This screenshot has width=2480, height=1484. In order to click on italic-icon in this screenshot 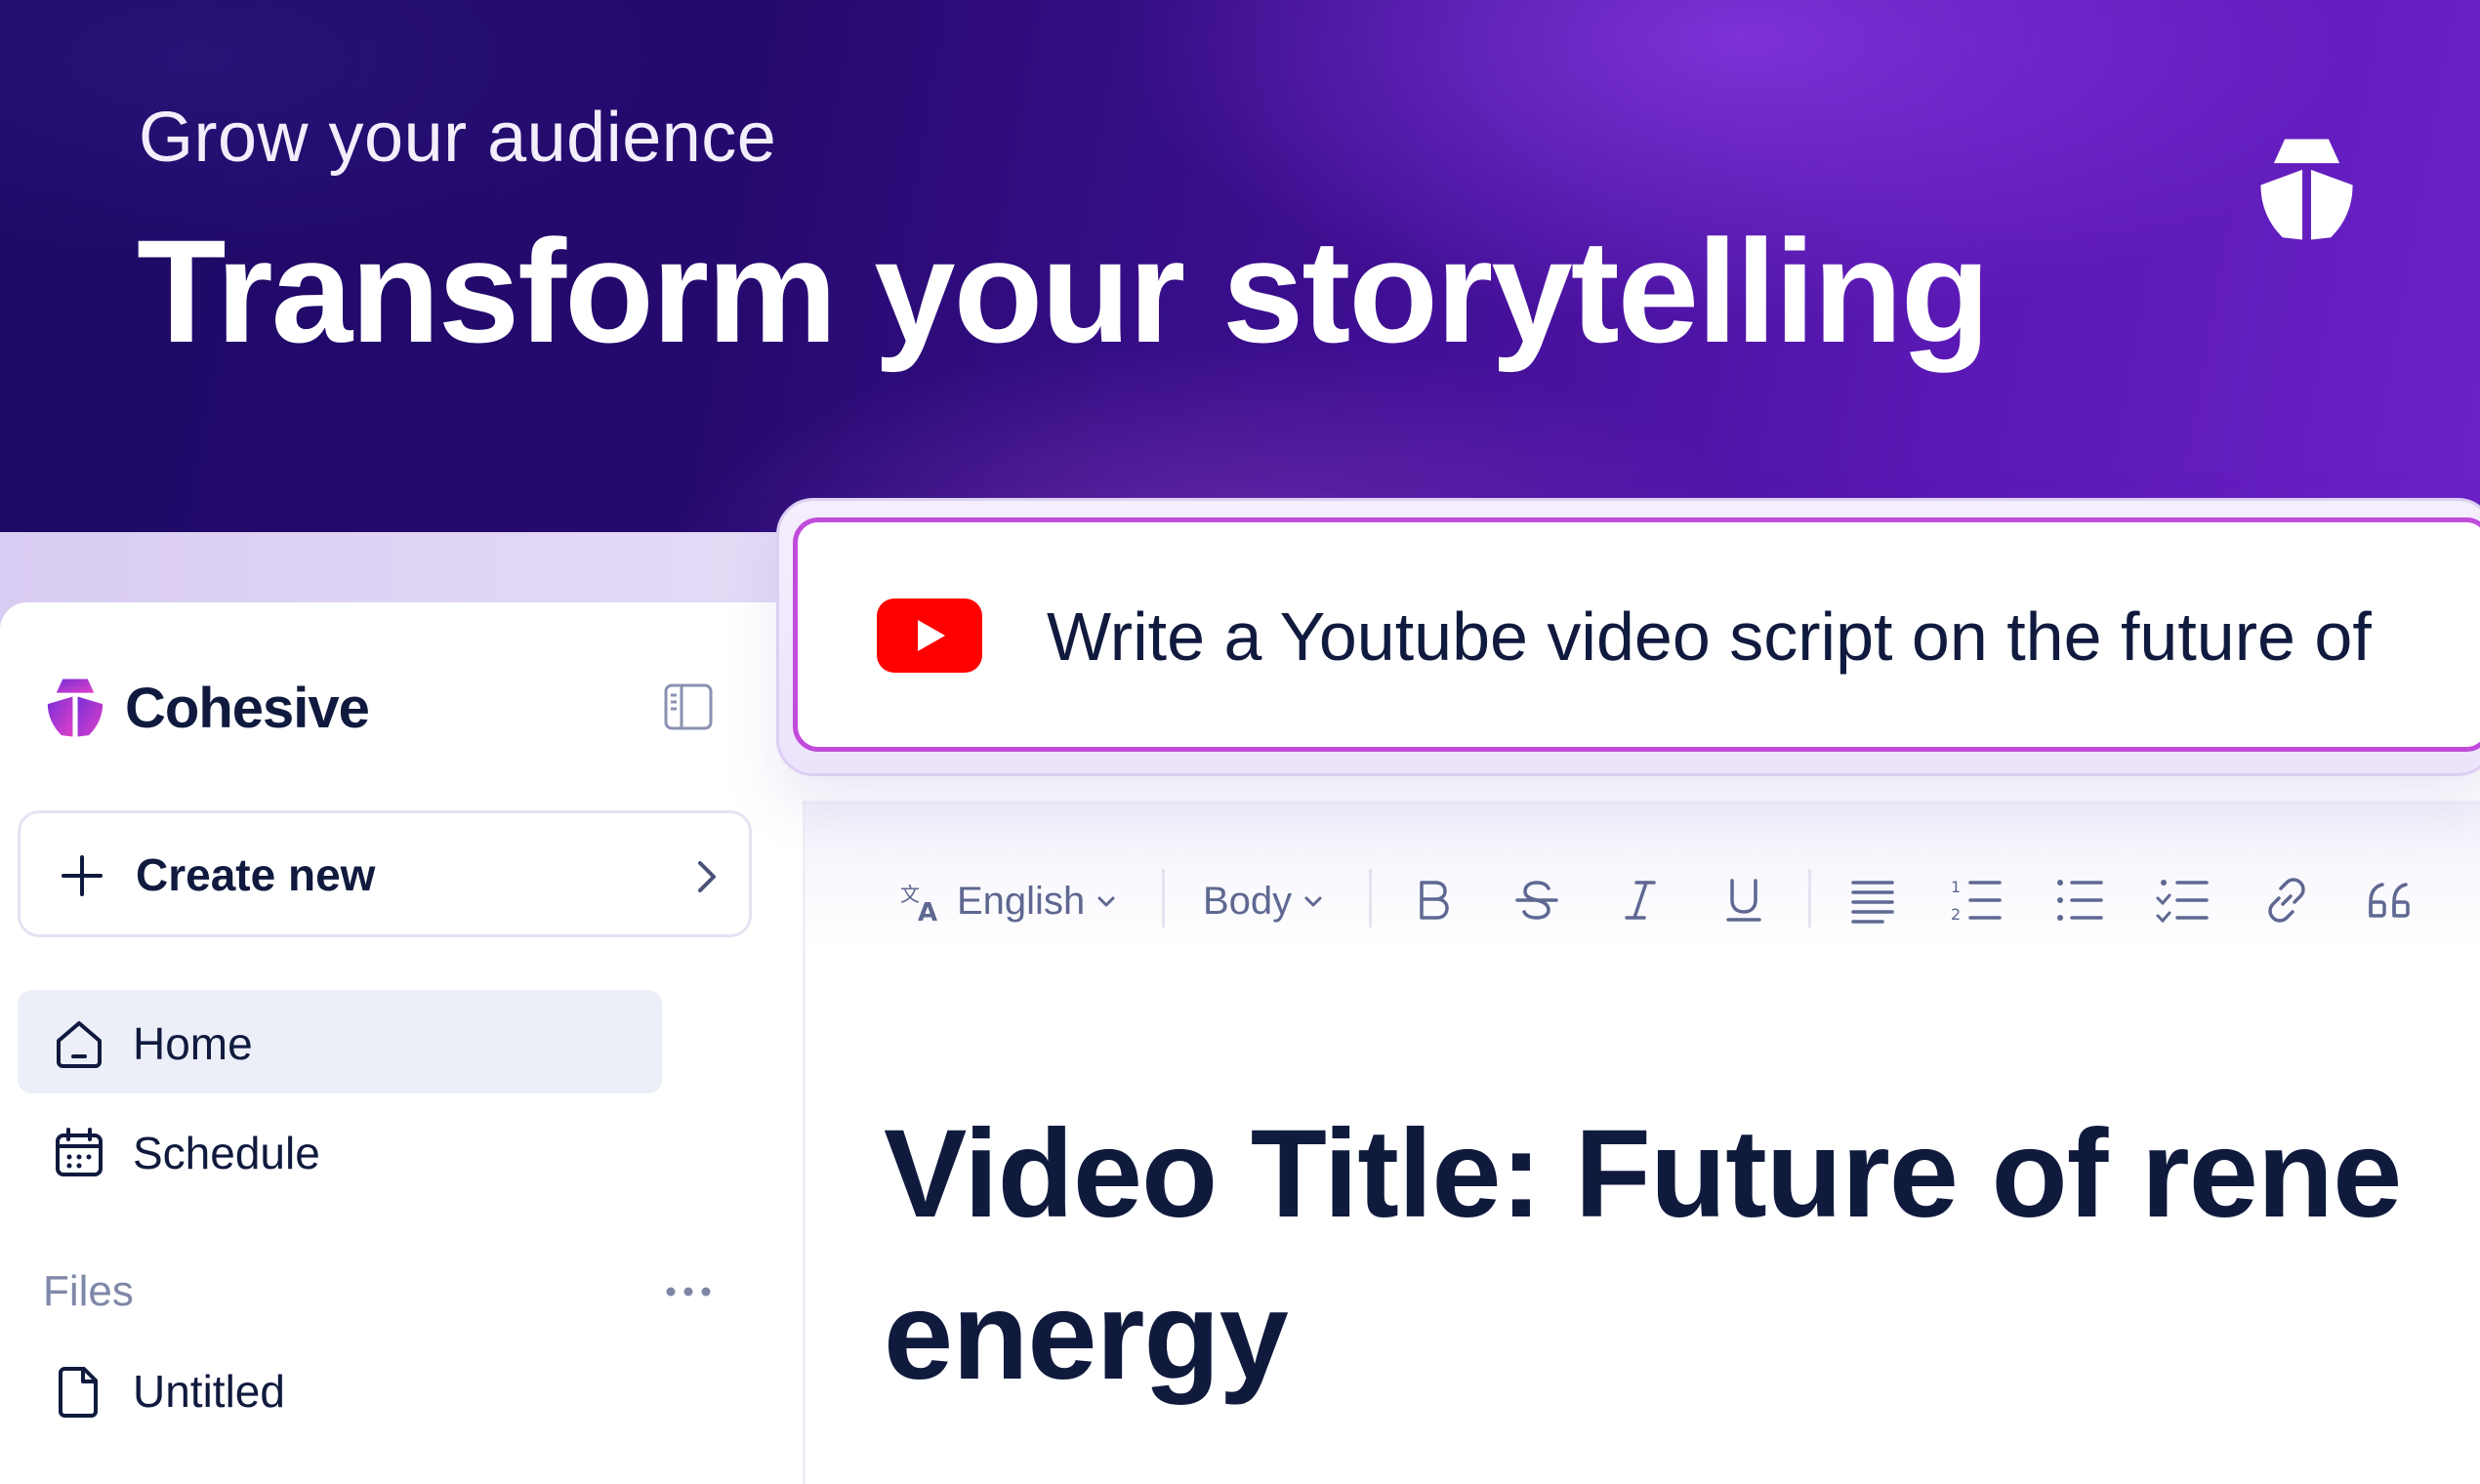, I will do `click(1640, 900)`.